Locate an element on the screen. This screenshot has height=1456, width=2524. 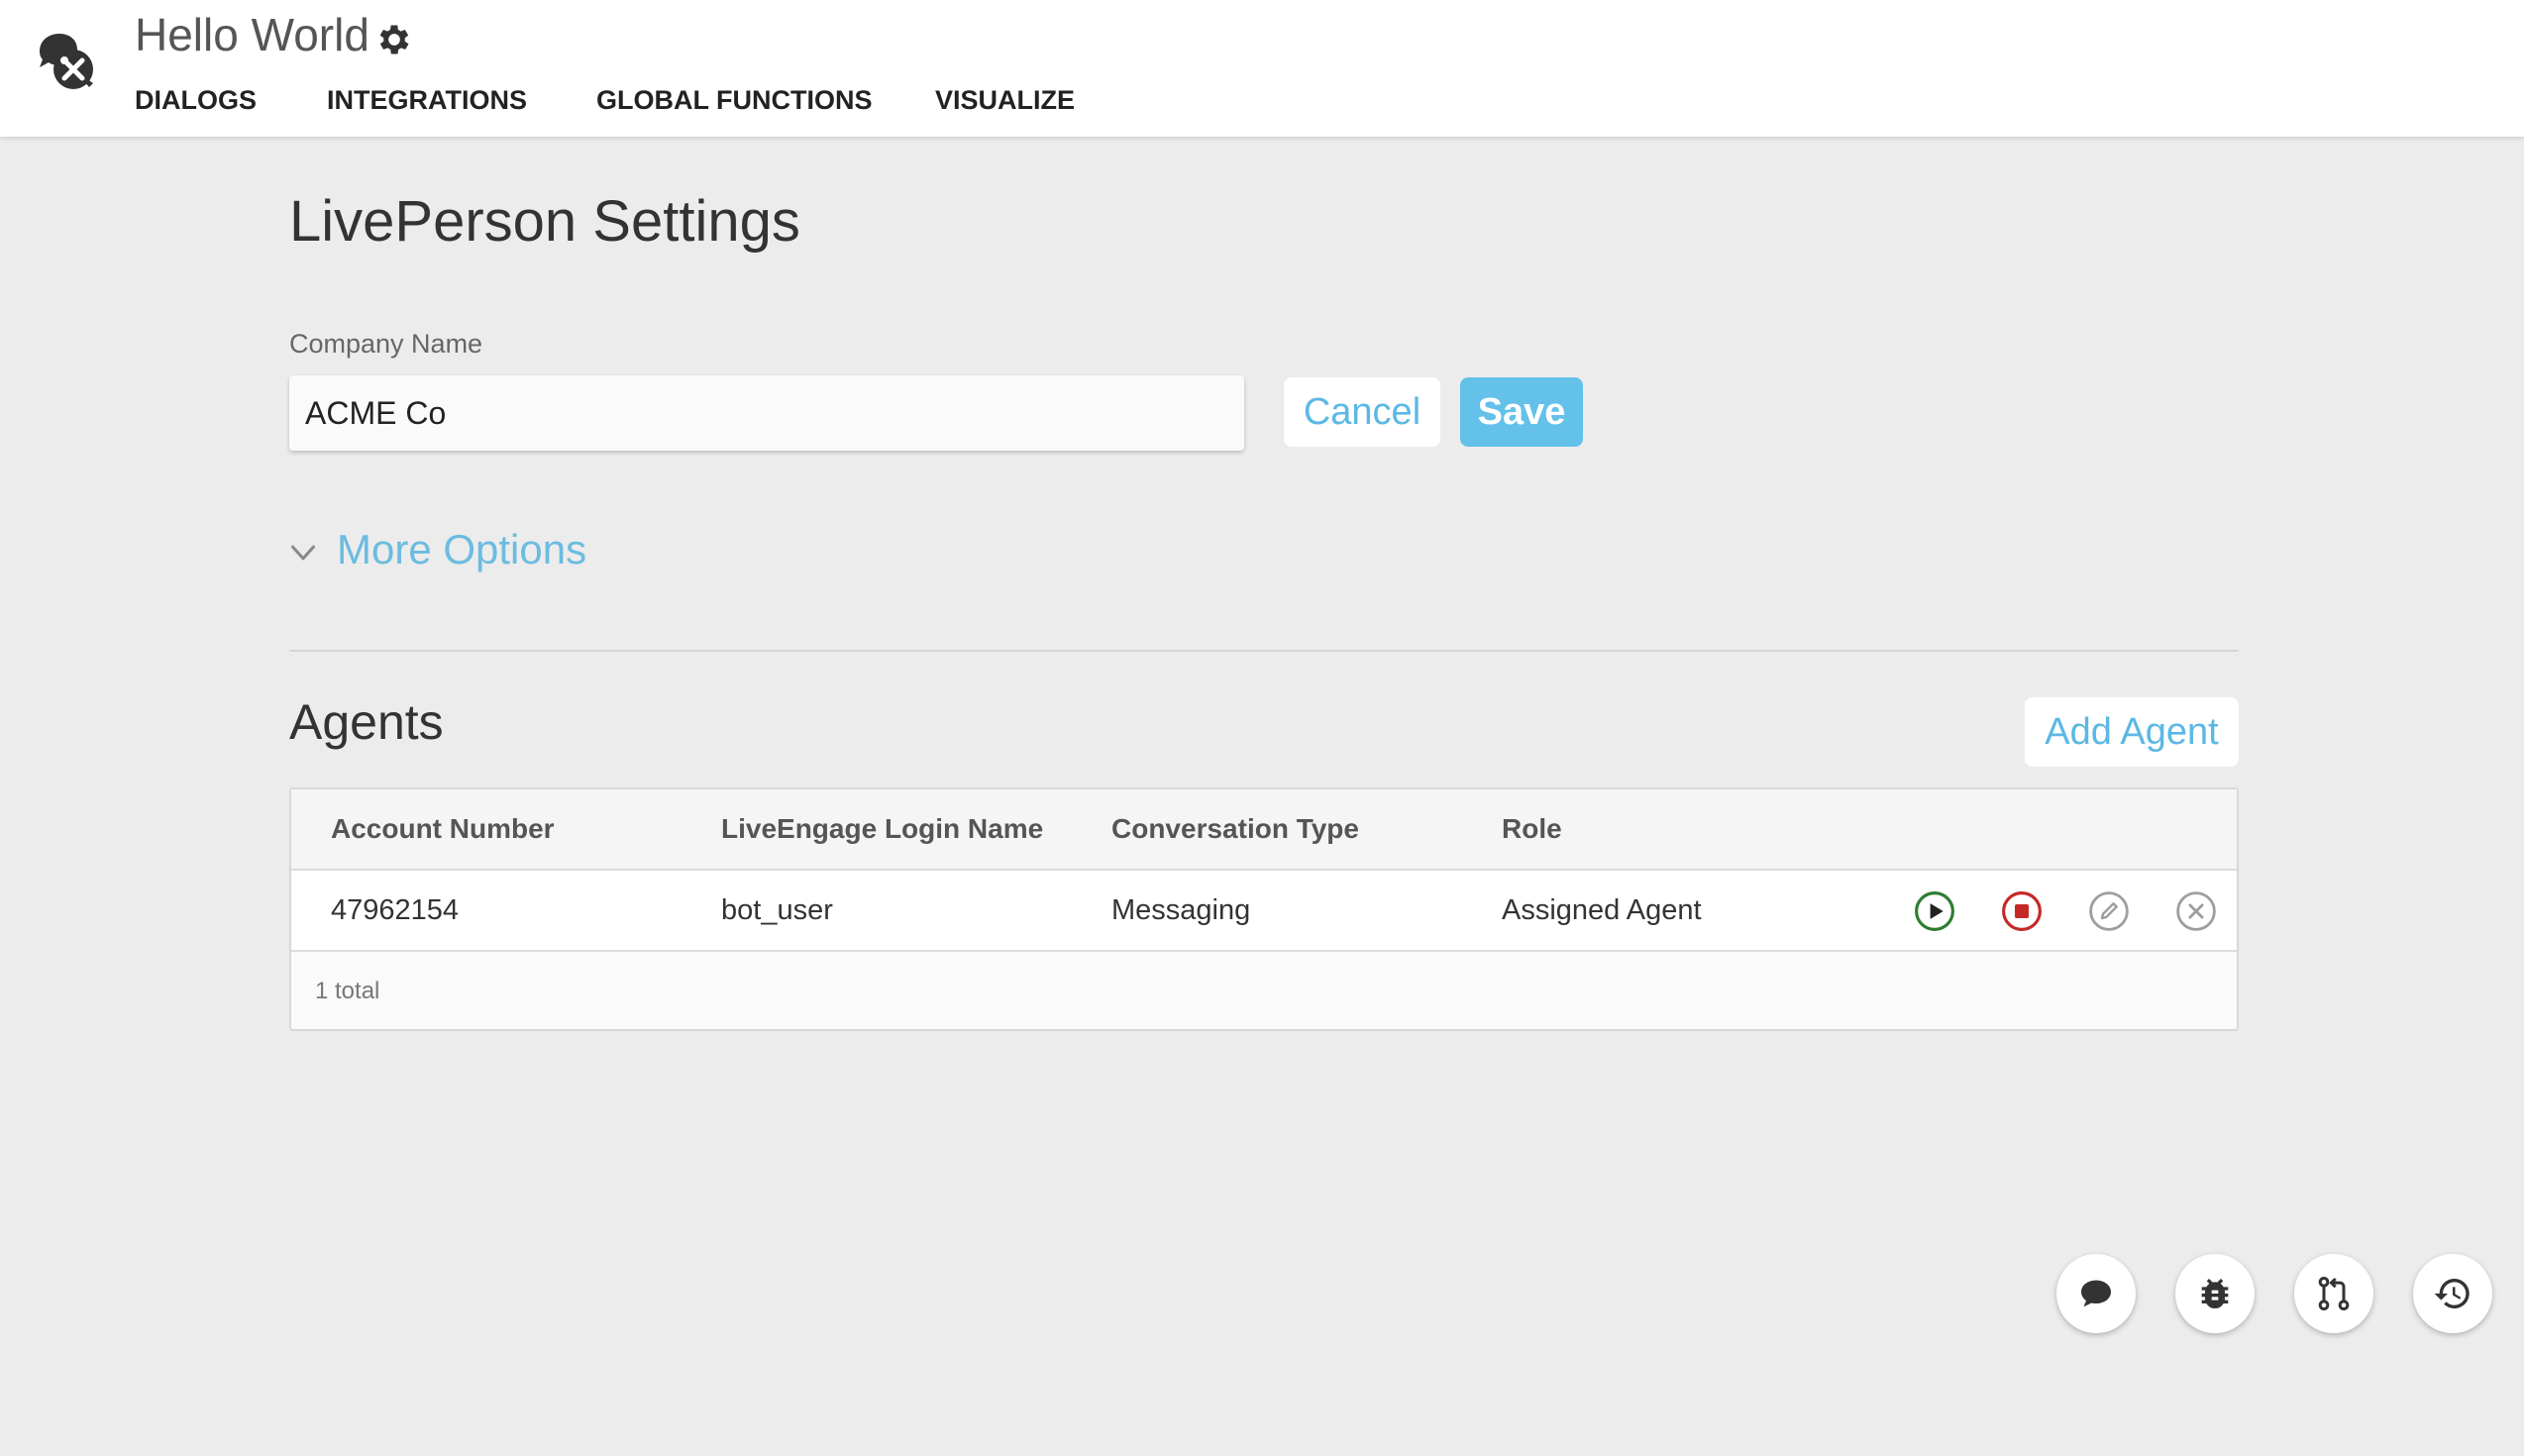
cell-conversation-type: Messaging is located at coordinates (1181, 910).